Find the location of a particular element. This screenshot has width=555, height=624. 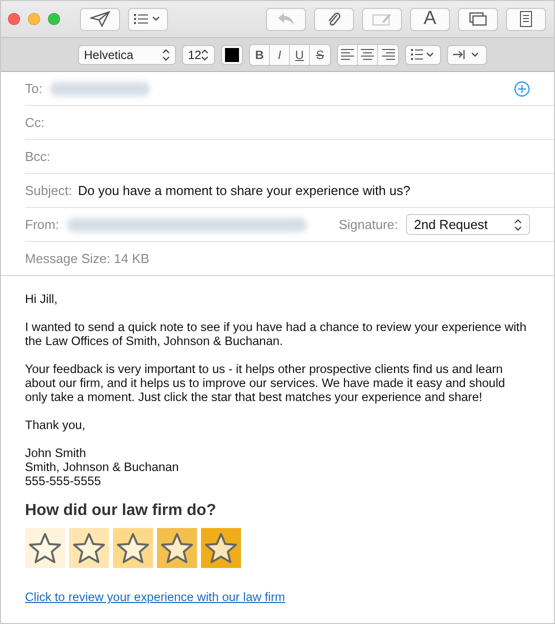

size-select: 12 is located at coordinates (198, 54).